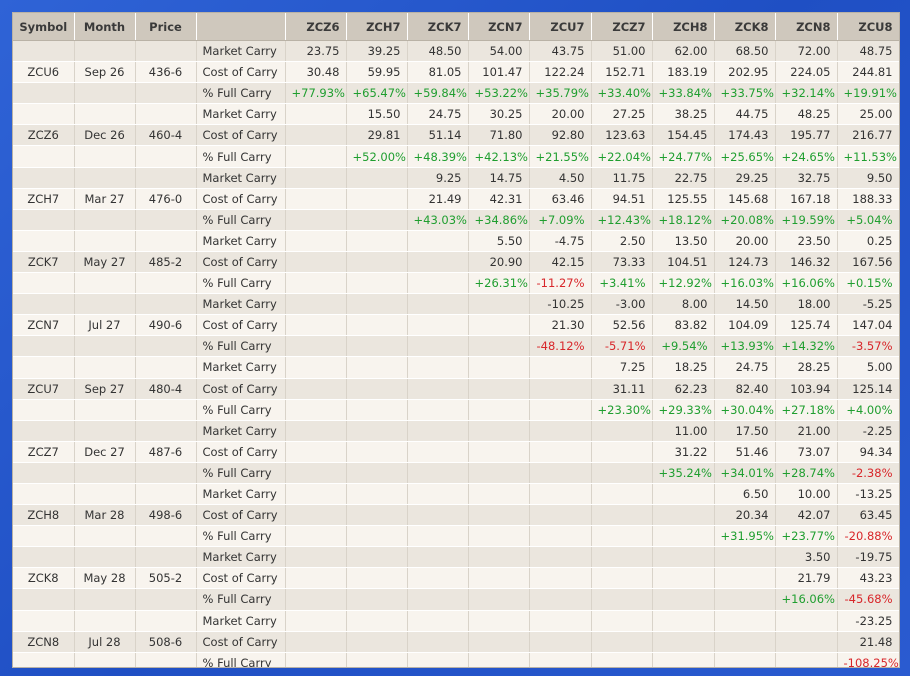 This screenshot has height=676, width=910. I want to click on month-cell: Mar 28, so click(105, 515).